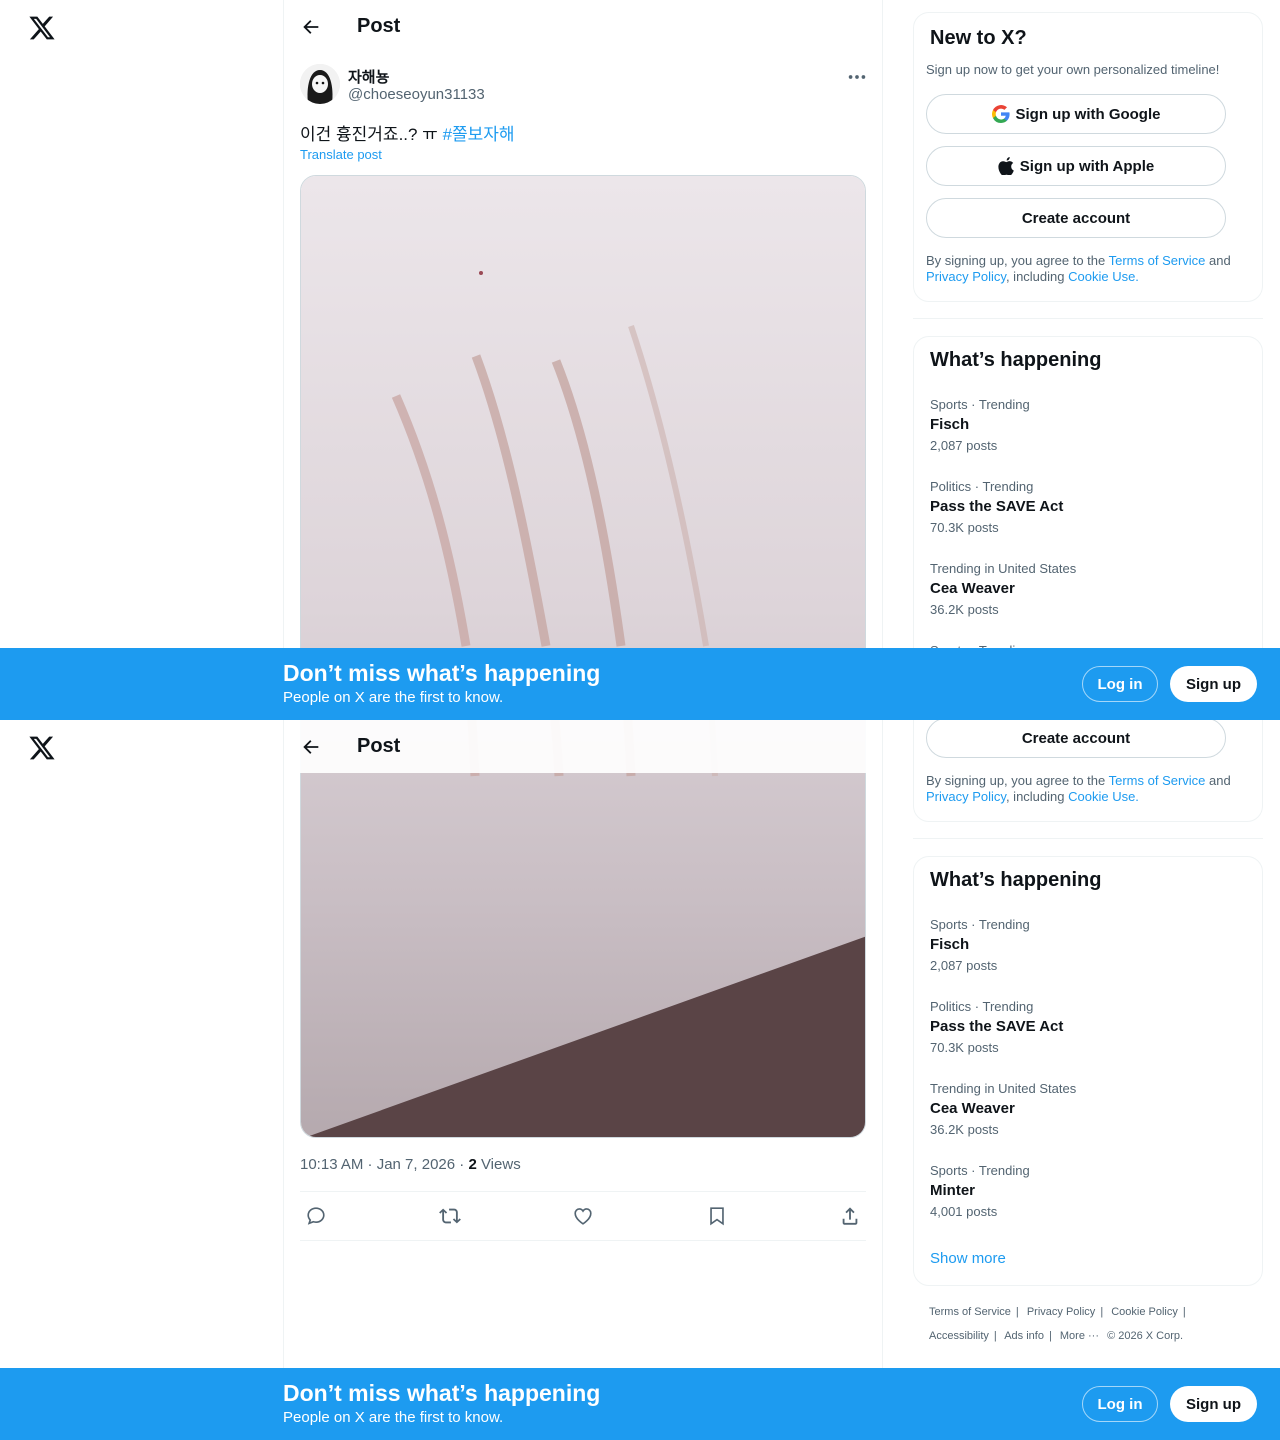 This screenshot has height=1440, width=1280. What do you see at coordinates (472, 1164) in the screenshot?
I see `view-count: 2` at bounding box center [472, 1164].